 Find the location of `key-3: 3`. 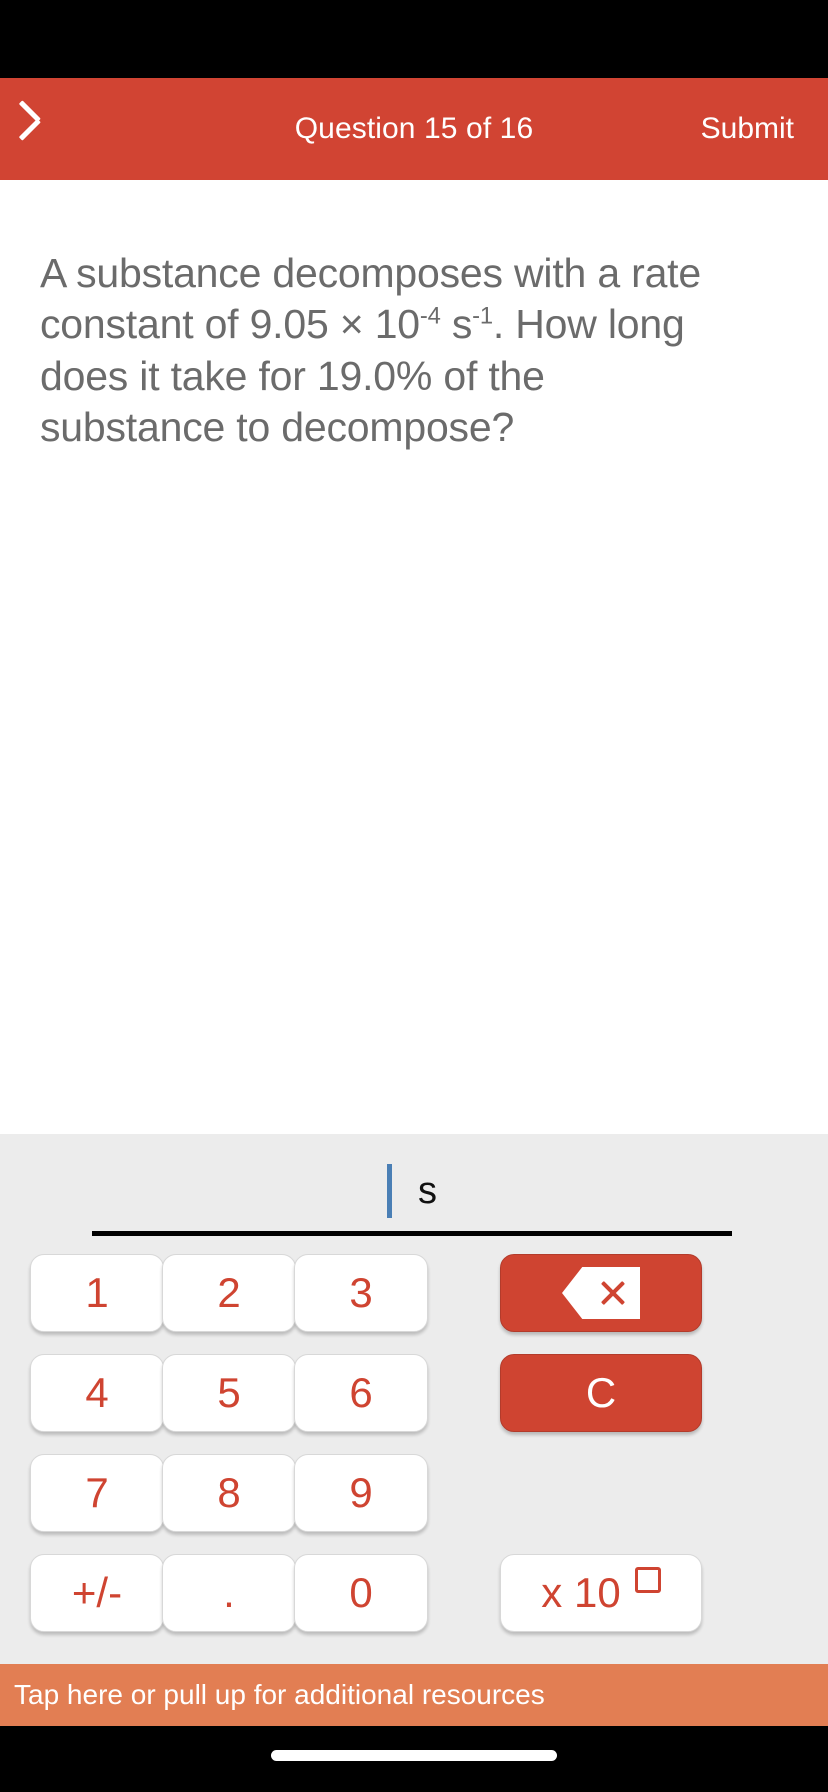

key-3: 3 is located at coordinates (361, 1293).